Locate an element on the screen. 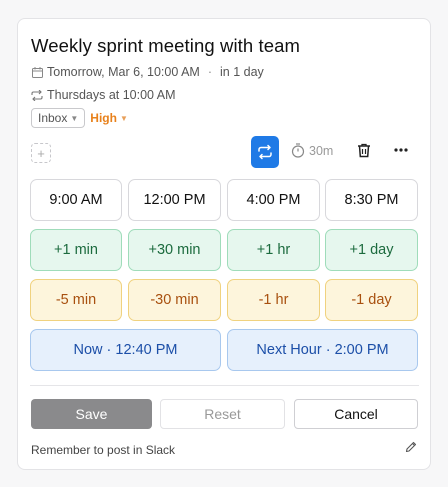 The height and width of the screenshot is (487, 448). decrement-button: -5 min is located at coordinates (76, 300).